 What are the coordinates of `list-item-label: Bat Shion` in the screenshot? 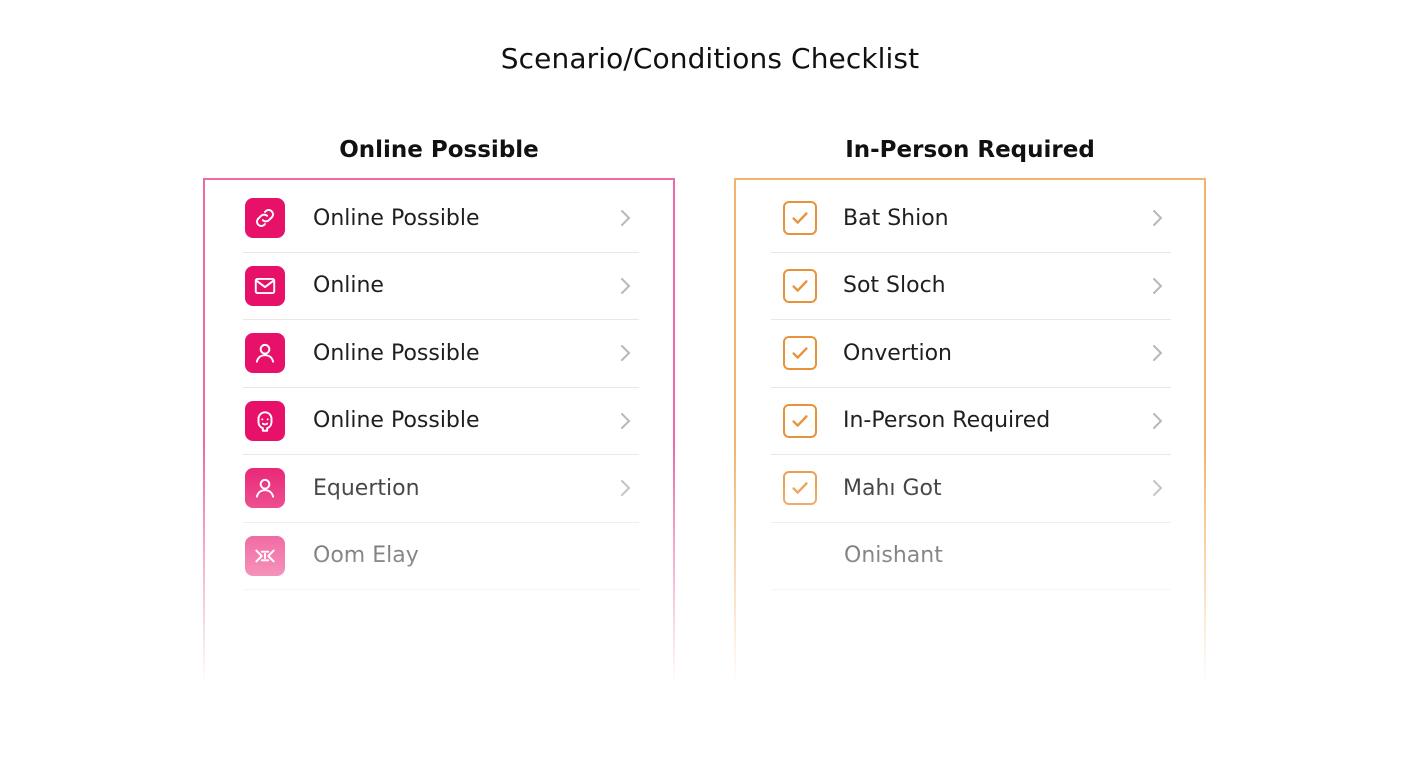 It's located at (896, 218).